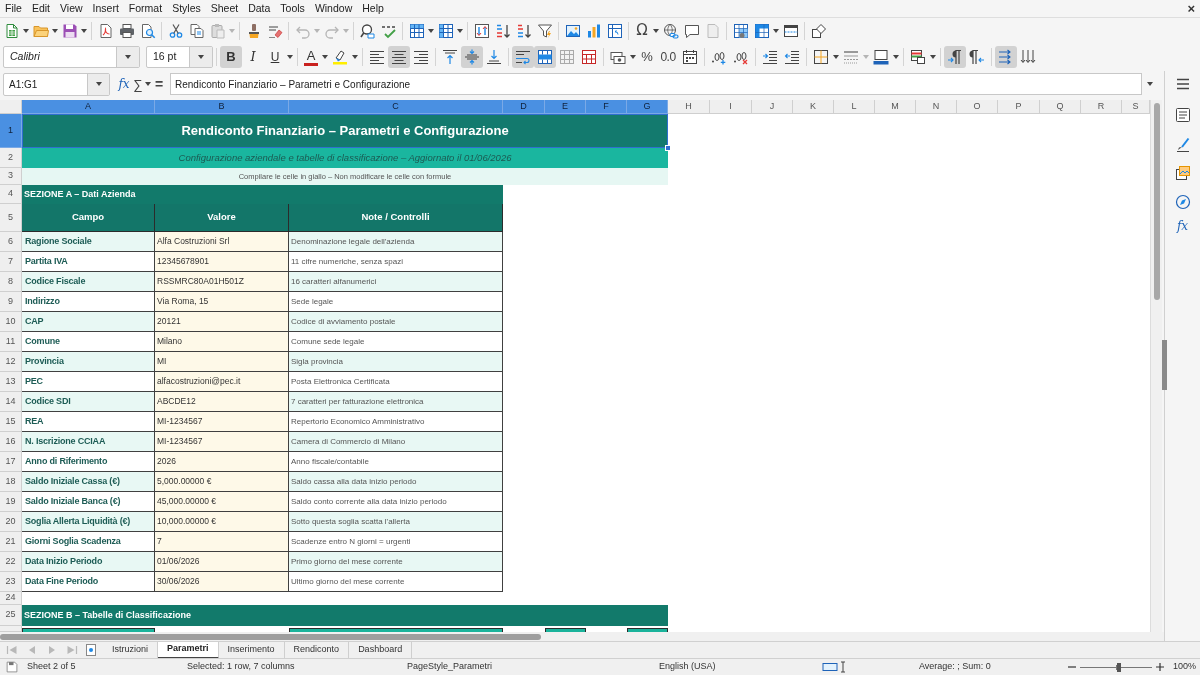 The image size is (1200, 675). What do you see at coordinates (367, 30) in the screenshot?
I see `find-replace-icon` at bounding box center [367, 30].